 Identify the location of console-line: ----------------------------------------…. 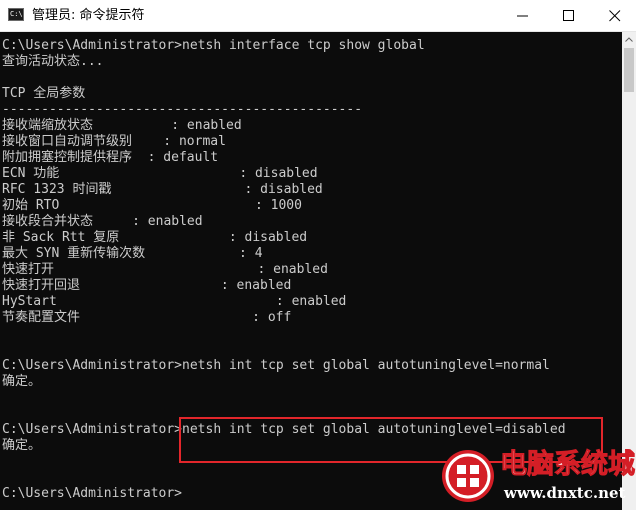
(182, 109).